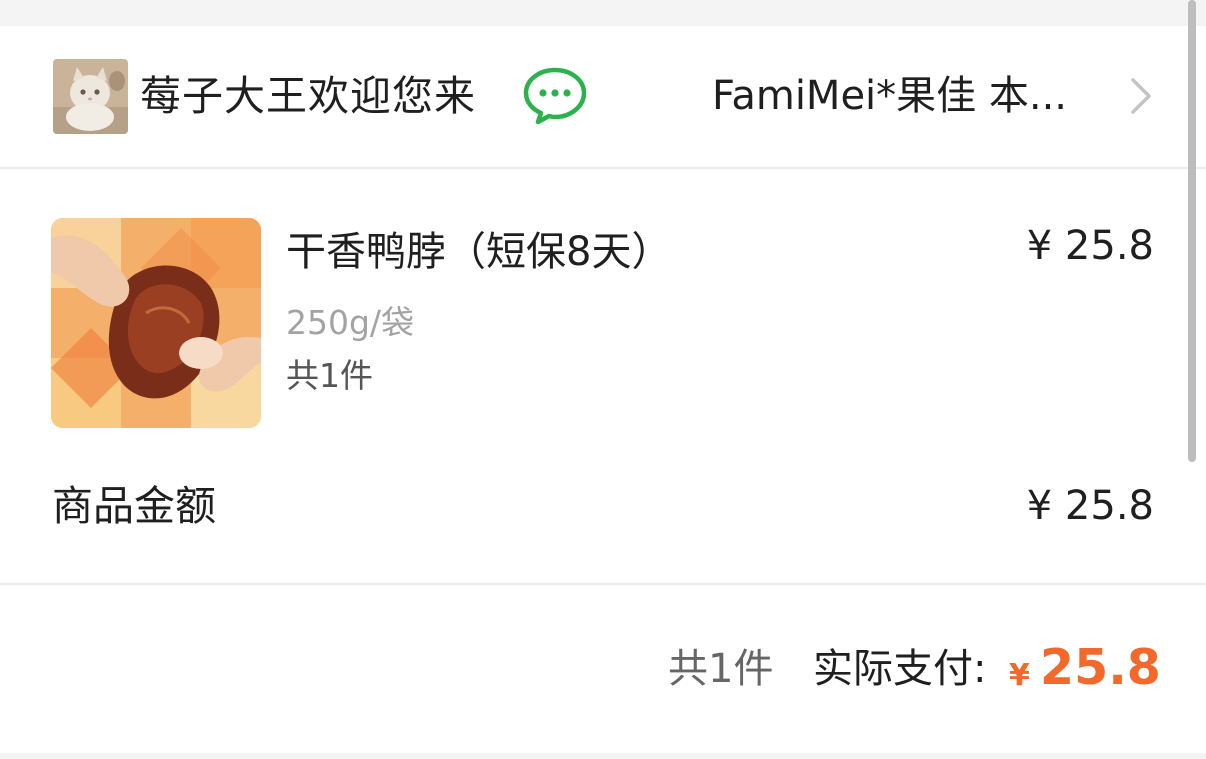 Image resolution: width=1206 pixels, height=759 pixels. What do you see at coordinates (1019, 675) in the screenshot?
I see `paid-currency: ¥` at bounding box center [1019, 675].